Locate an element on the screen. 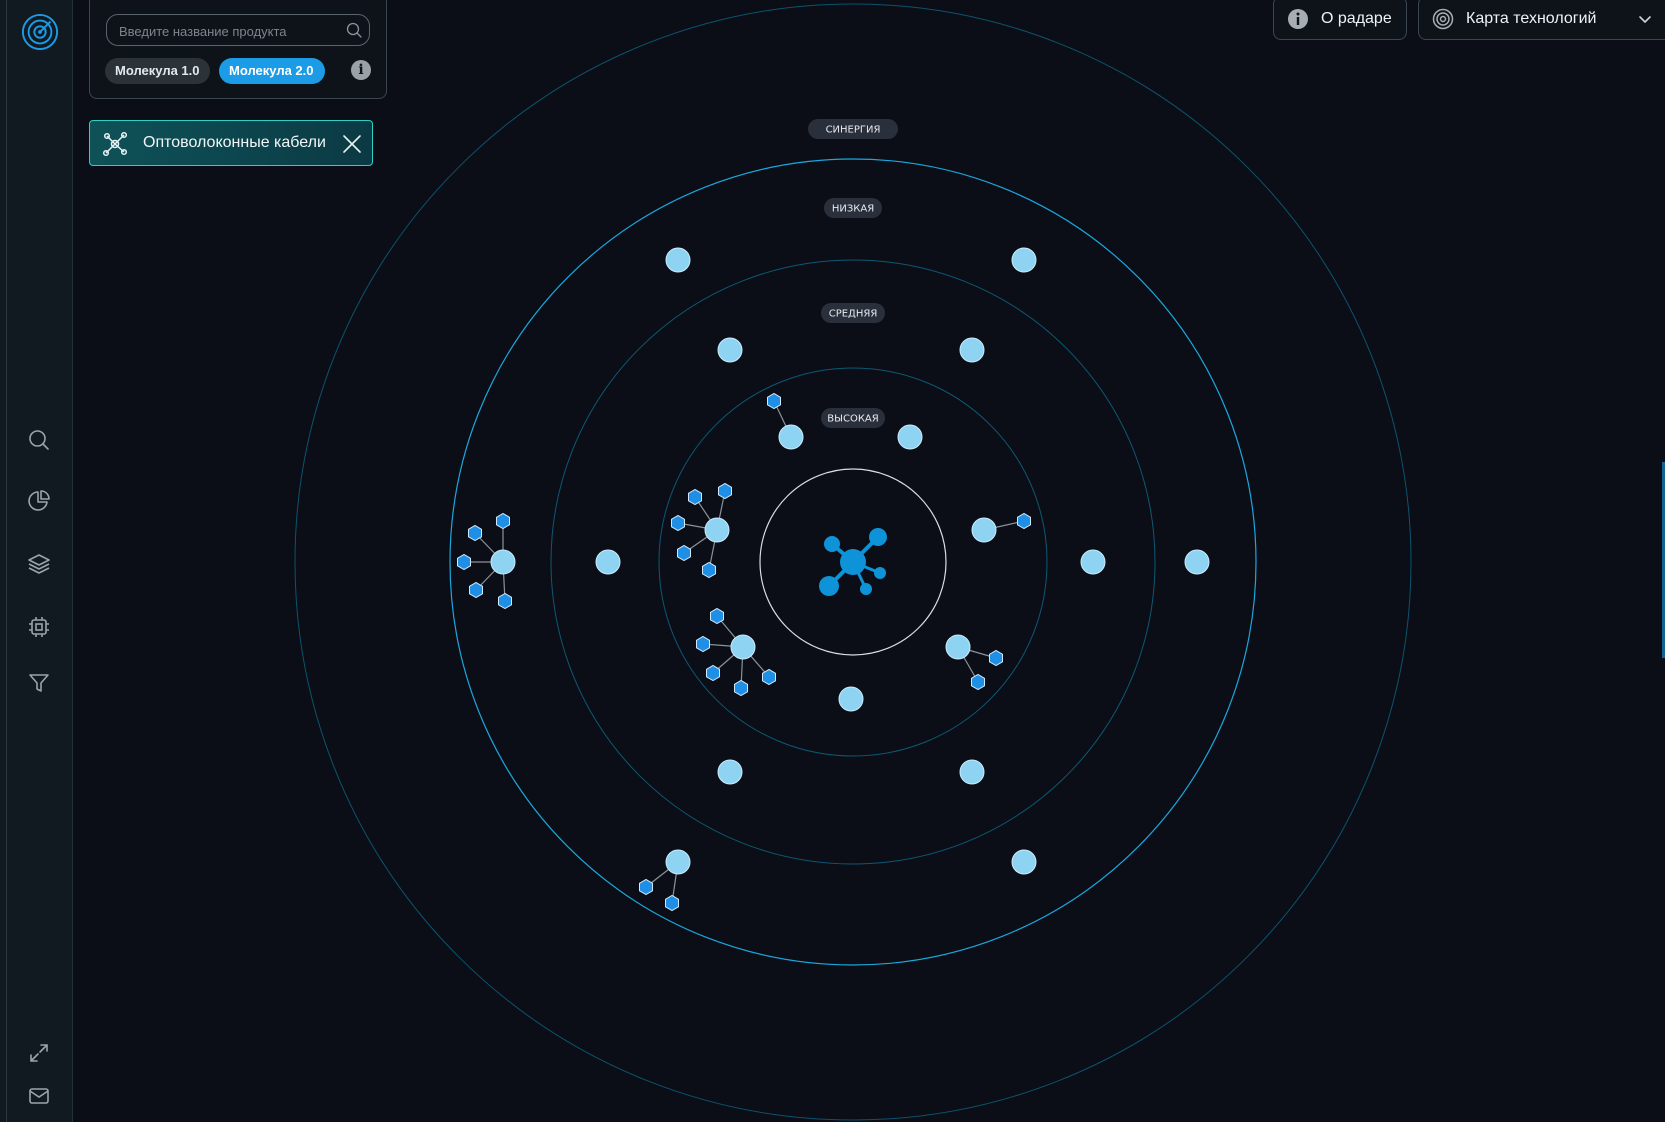 The height and width of the screenshot is (1122, 1665). mail-icon is located at coordinates (39, 1096).